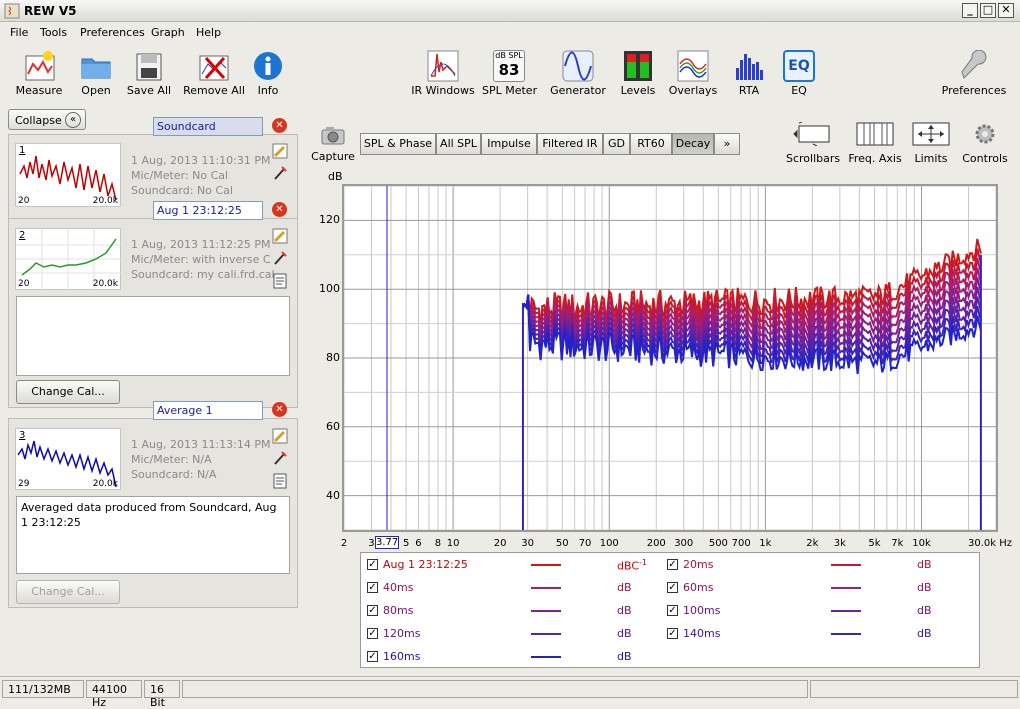  What do you see at coordinates (208, 32) in the screenshot?
I see `menu-help: Help` at bounding box center [208, 32].